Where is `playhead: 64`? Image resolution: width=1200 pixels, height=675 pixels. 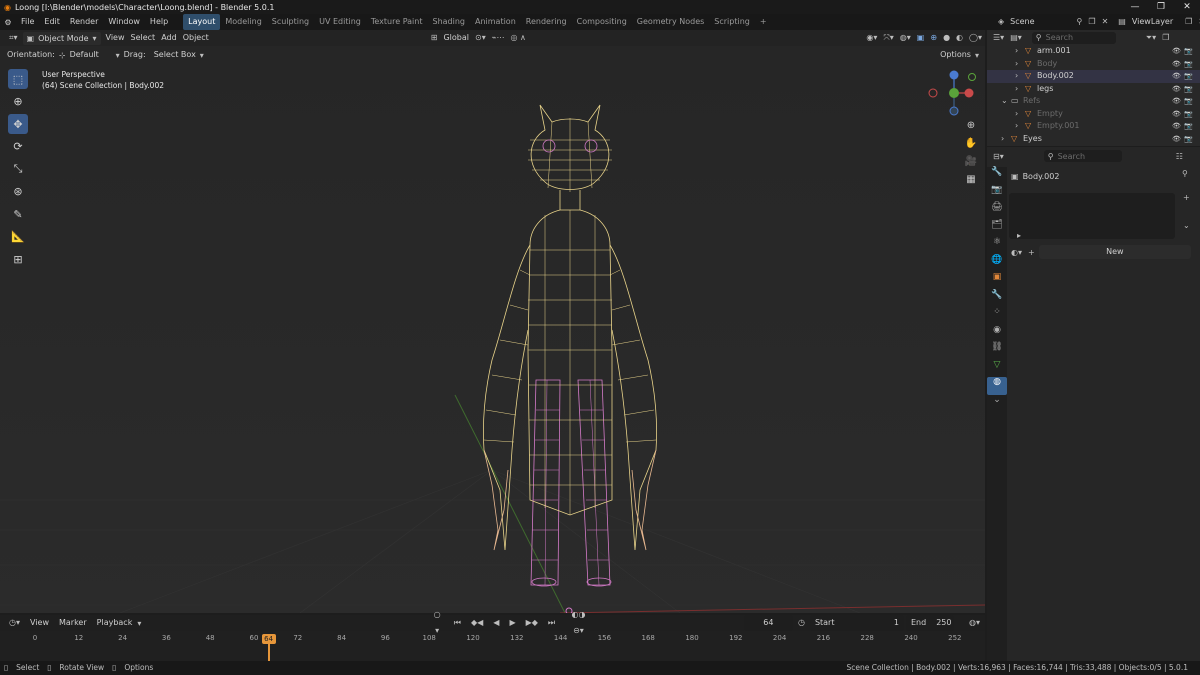 playhead: 64 is located at coordinates (268, 639).